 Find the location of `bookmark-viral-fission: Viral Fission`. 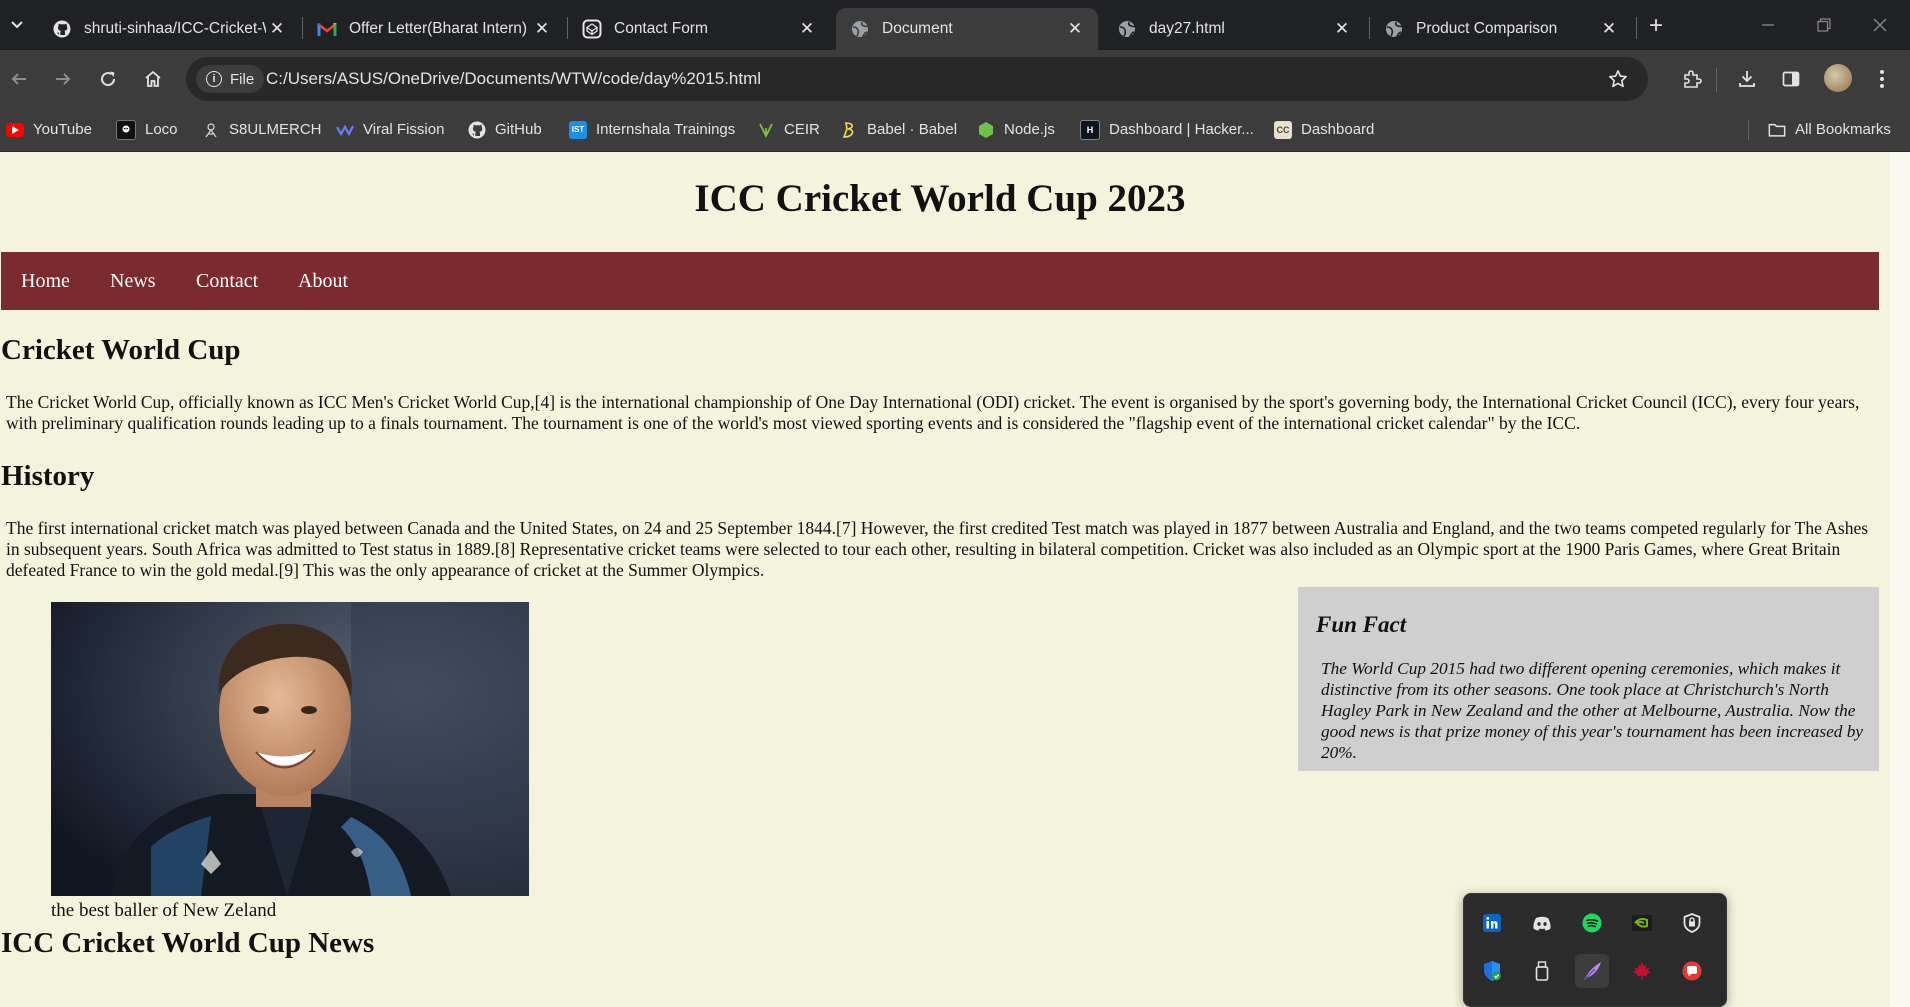

bookmark-viral-fission: Viral Fission is located at coordinates (390, 129).